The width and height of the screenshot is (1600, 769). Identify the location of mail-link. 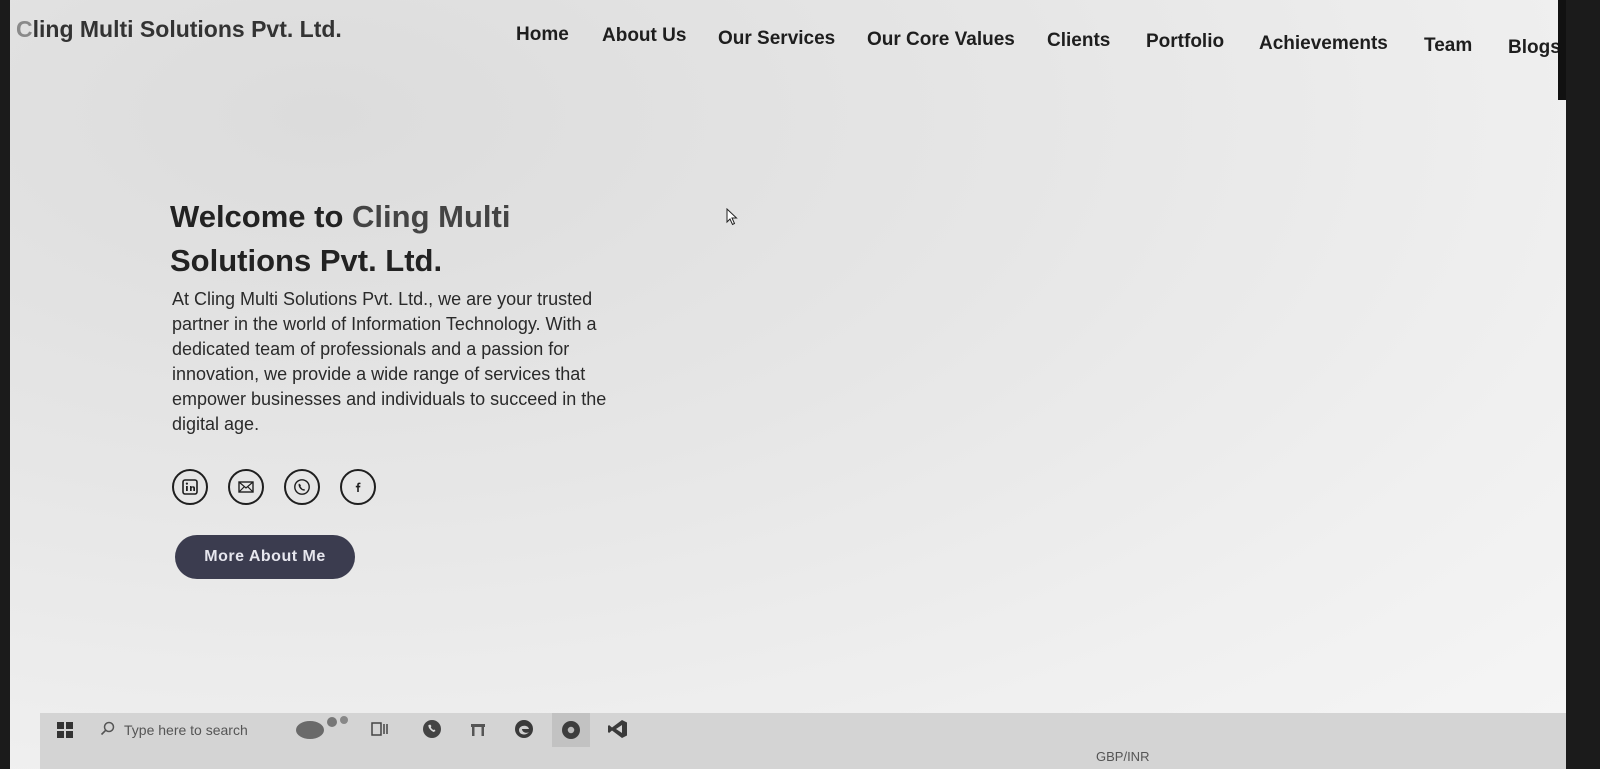
(246, 487).